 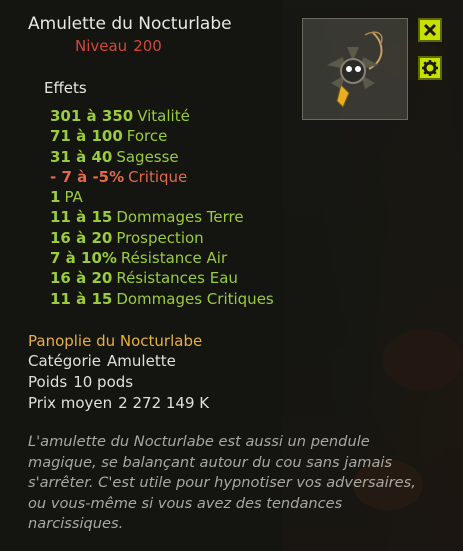 I want to click on category-line: Catégorie Amulette, so click(x=102, y=361).